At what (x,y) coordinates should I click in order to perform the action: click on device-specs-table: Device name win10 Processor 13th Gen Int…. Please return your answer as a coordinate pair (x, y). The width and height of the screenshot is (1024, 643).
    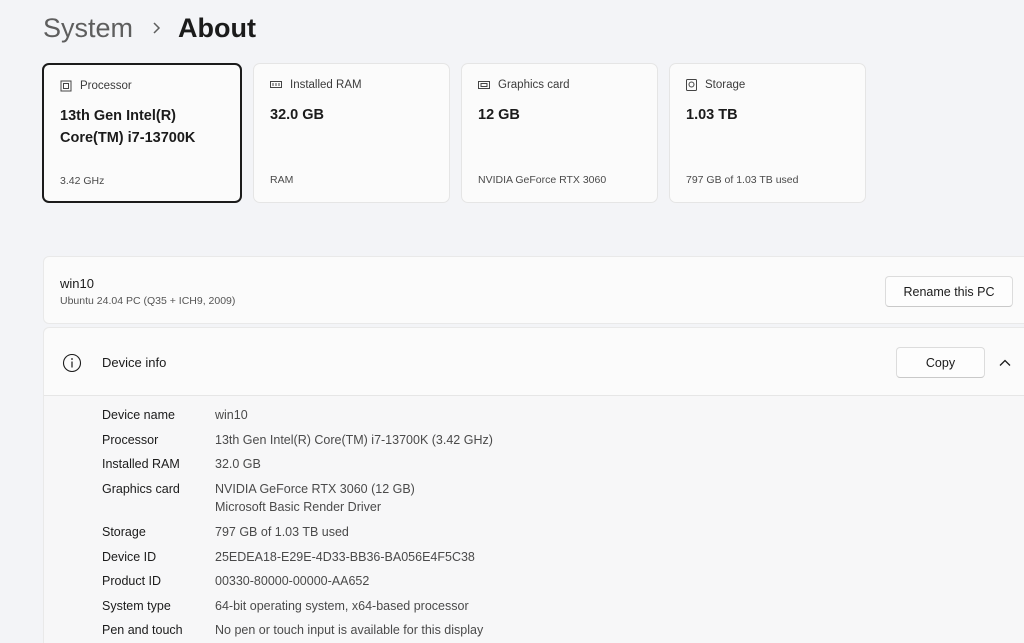
    Looking at the image, I should click on (297, 524).